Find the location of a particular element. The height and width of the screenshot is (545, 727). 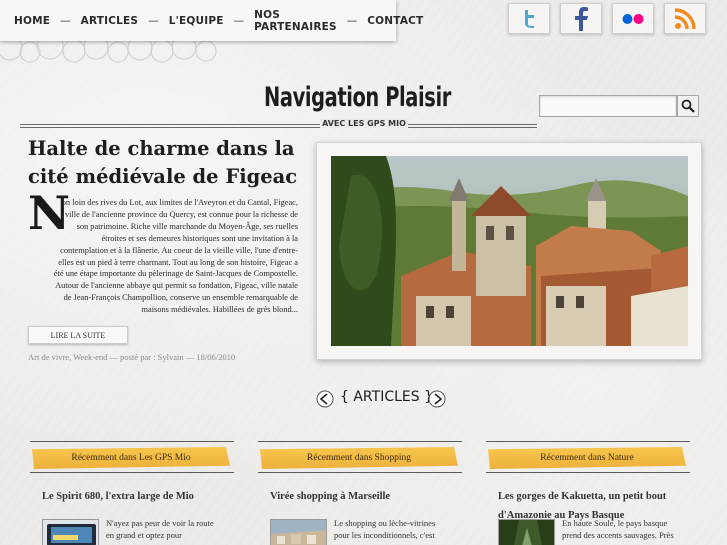

carousel-prev-button is located at coordinates (325, 399).